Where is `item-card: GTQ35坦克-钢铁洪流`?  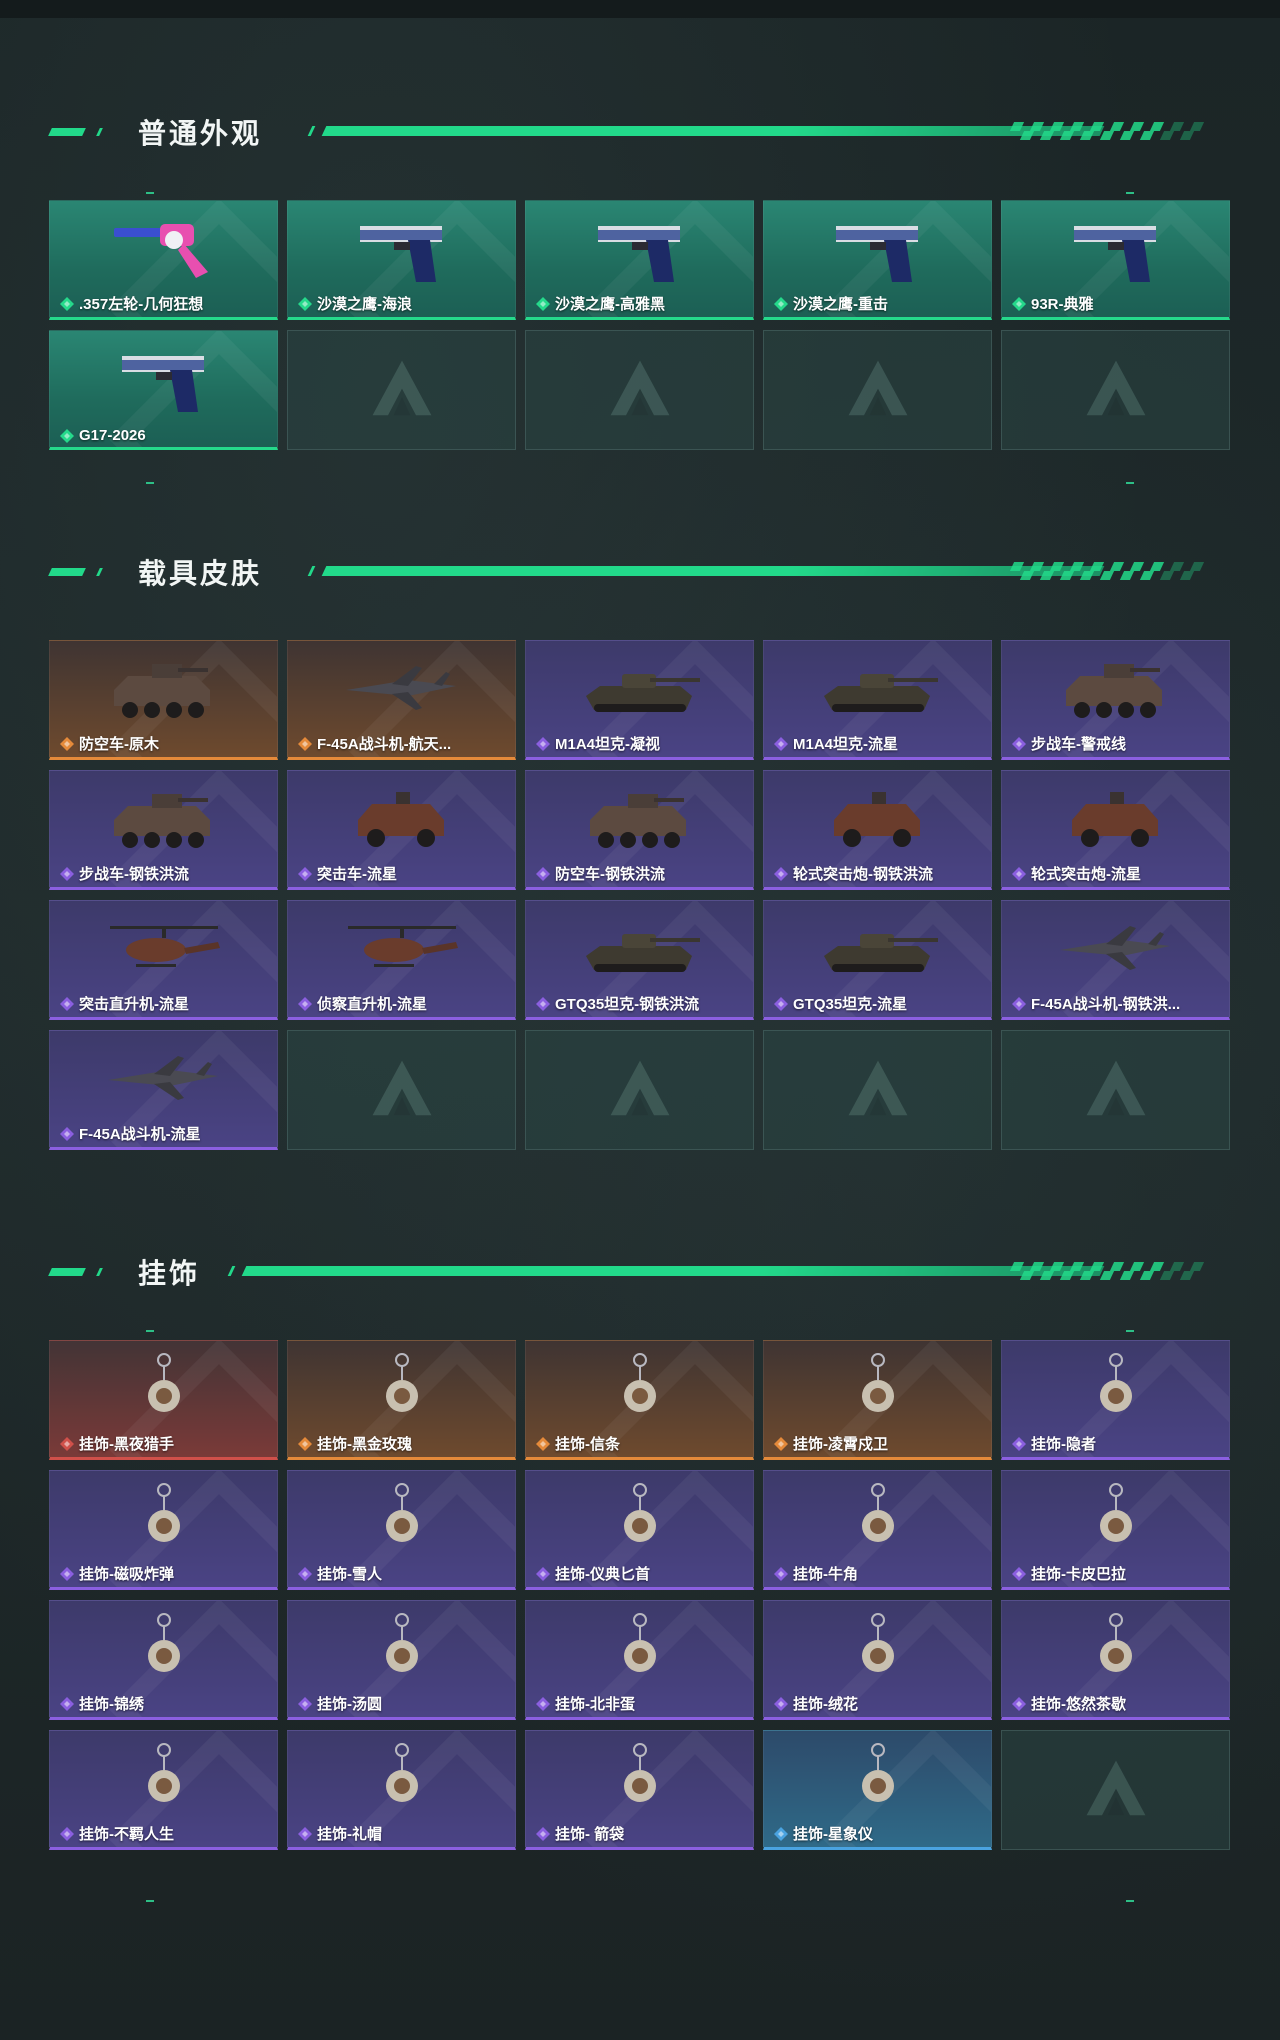
item-card: GTQ35坦克-钢铁洪流 is located at coordinates (639, 960).